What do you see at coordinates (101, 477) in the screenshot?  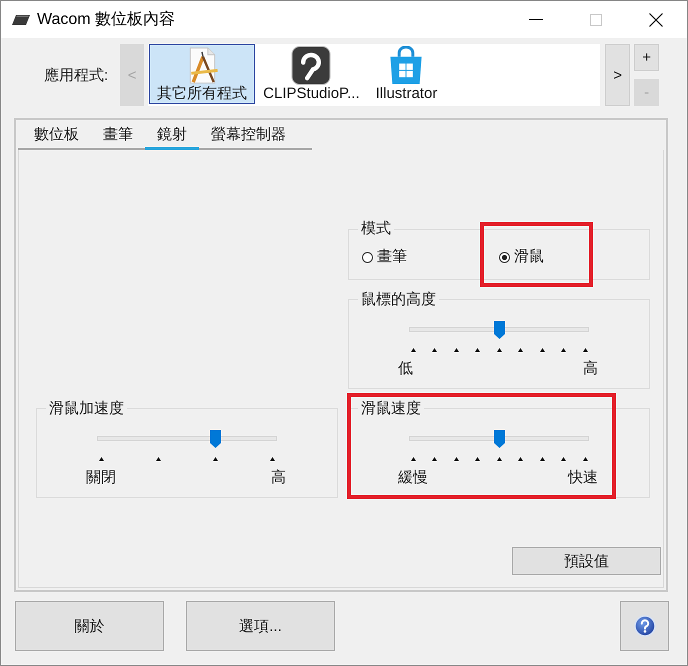 I see `slider-min-label: 關閉` at bounding box center [101, 477].